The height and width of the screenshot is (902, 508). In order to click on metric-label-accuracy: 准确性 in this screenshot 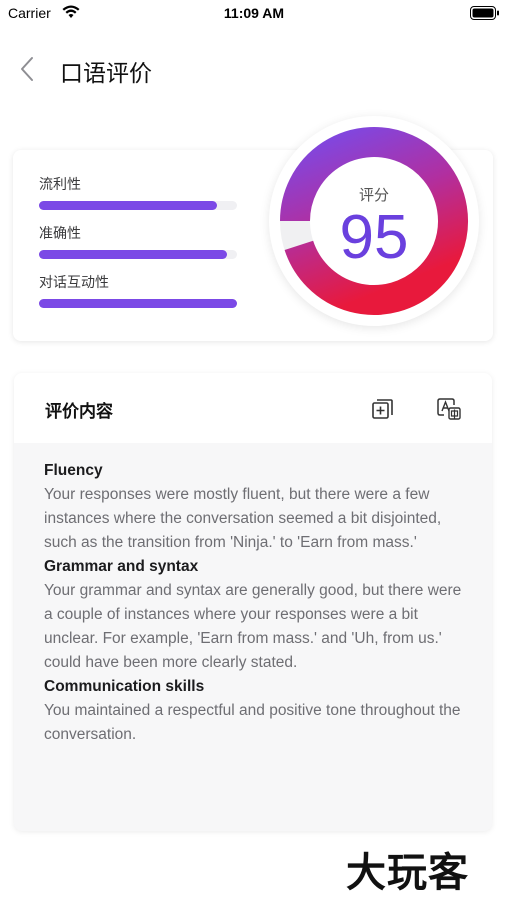, I will do `click(60, 234)`.